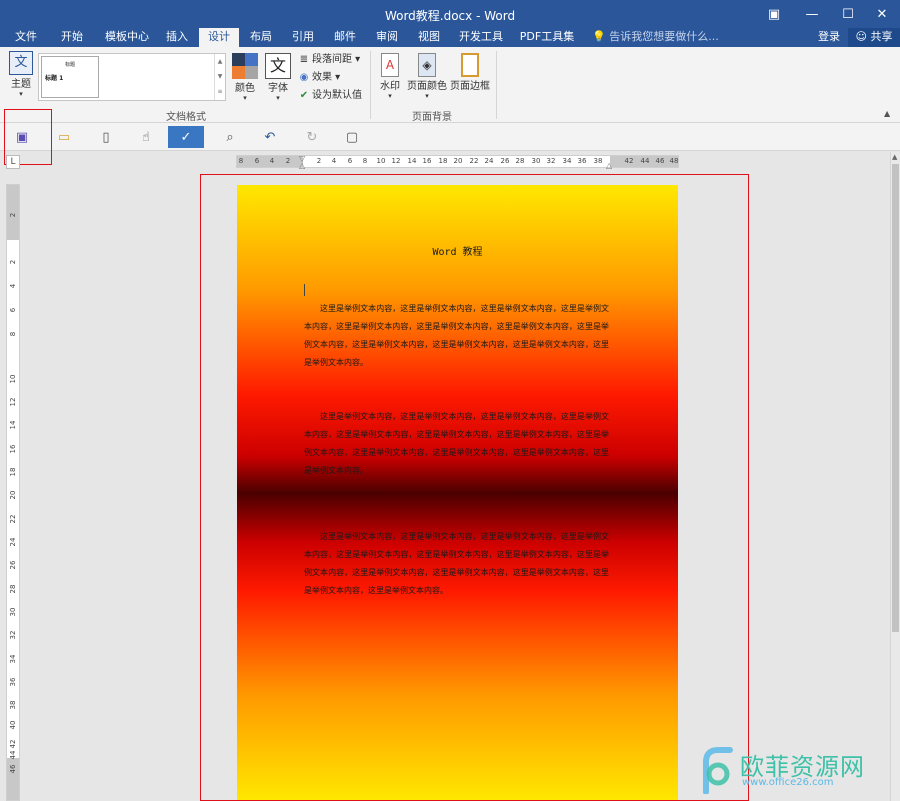  What do you see at coordinates (72, 37) in the screenshot?
I see `tab-home: 开始` at bounding box center [72, 37].